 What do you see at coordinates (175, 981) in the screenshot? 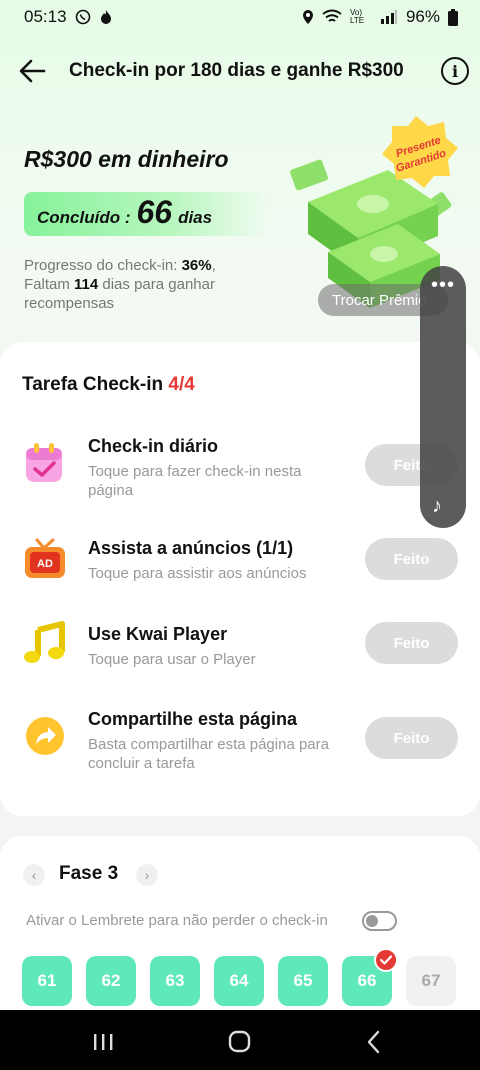
I see `day-cell: 63` at bounding box center [175, 981].